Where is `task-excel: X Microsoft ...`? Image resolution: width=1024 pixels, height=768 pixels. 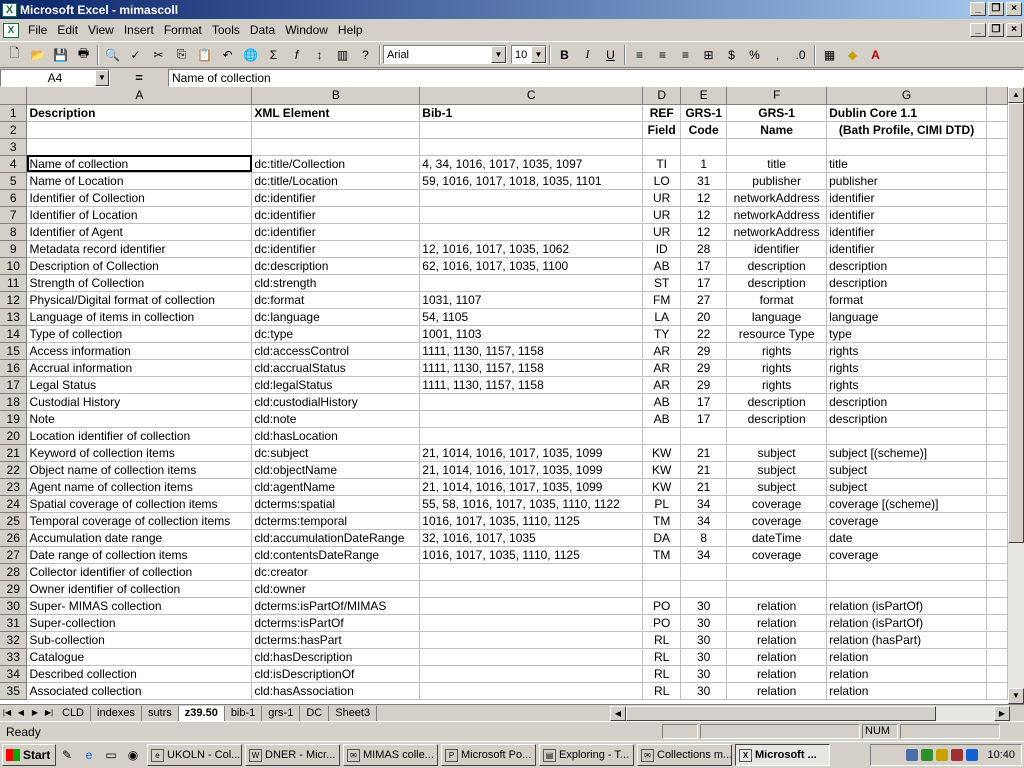
task-excel: X Microsoft ... is located at coordinates (782, 755).